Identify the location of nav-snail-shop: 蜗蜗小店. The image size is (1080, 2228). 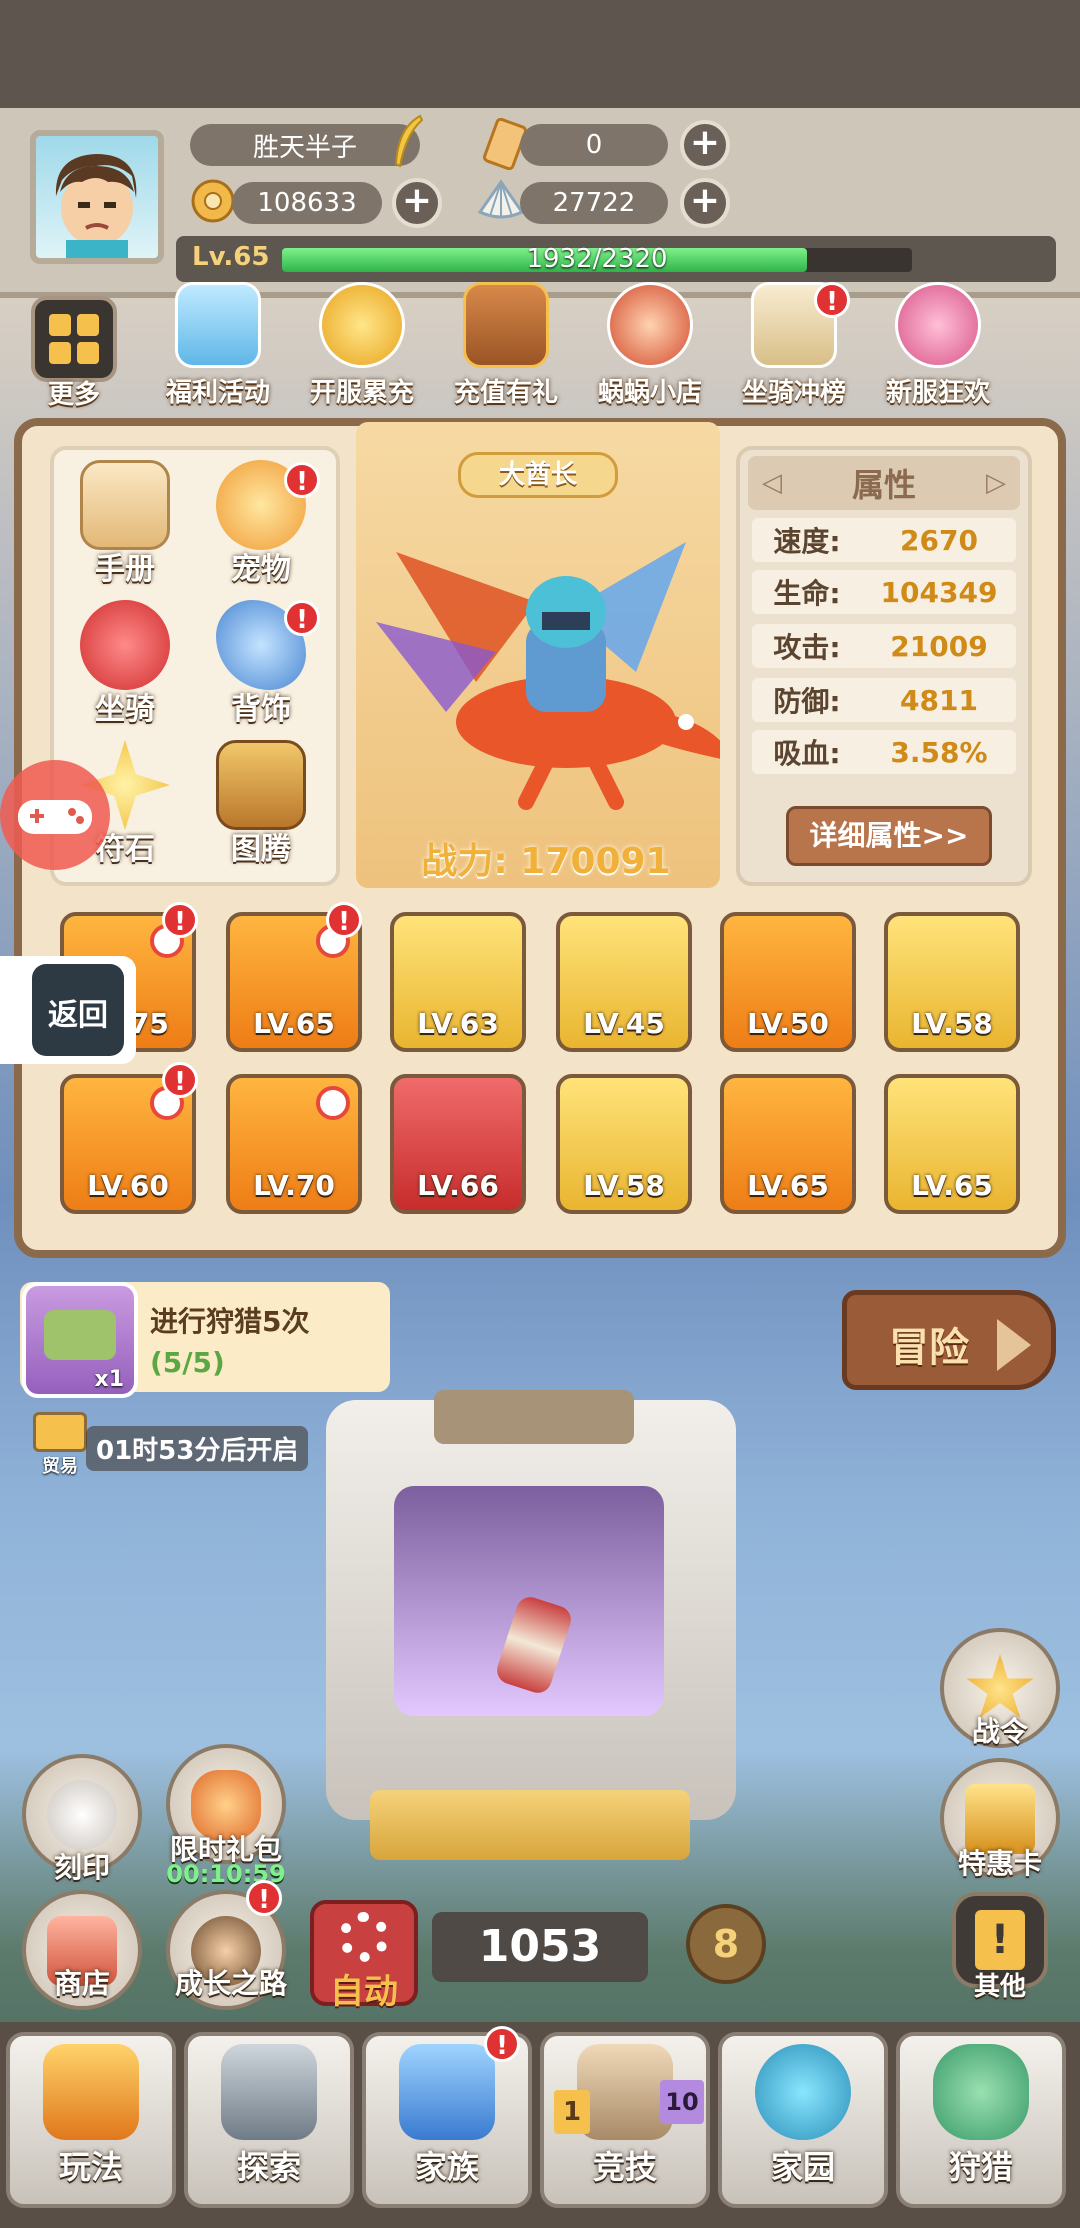
(650, 347).